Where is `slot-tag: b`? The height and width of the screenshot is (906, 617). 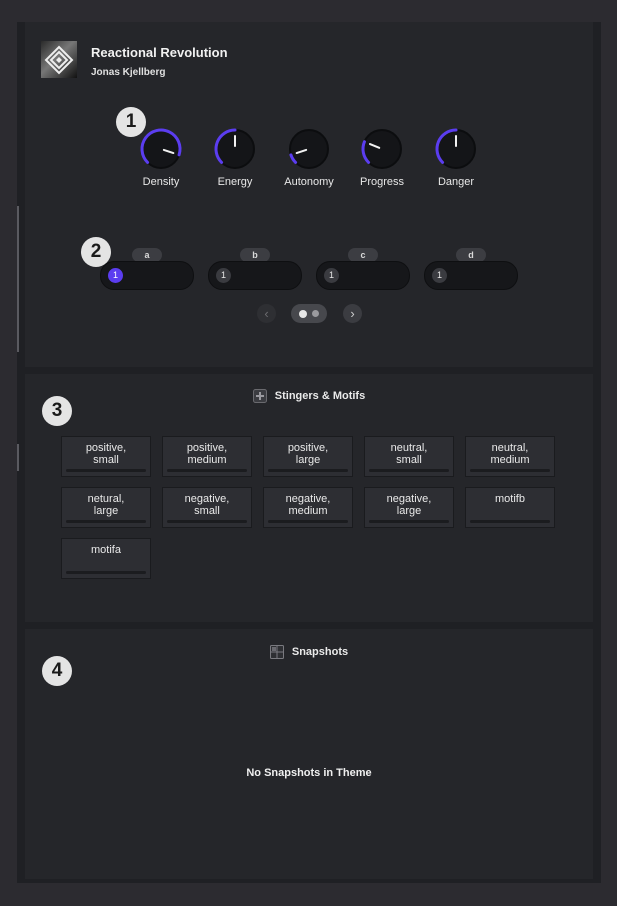
slot-tag: b is located at coordinates (255, 255).